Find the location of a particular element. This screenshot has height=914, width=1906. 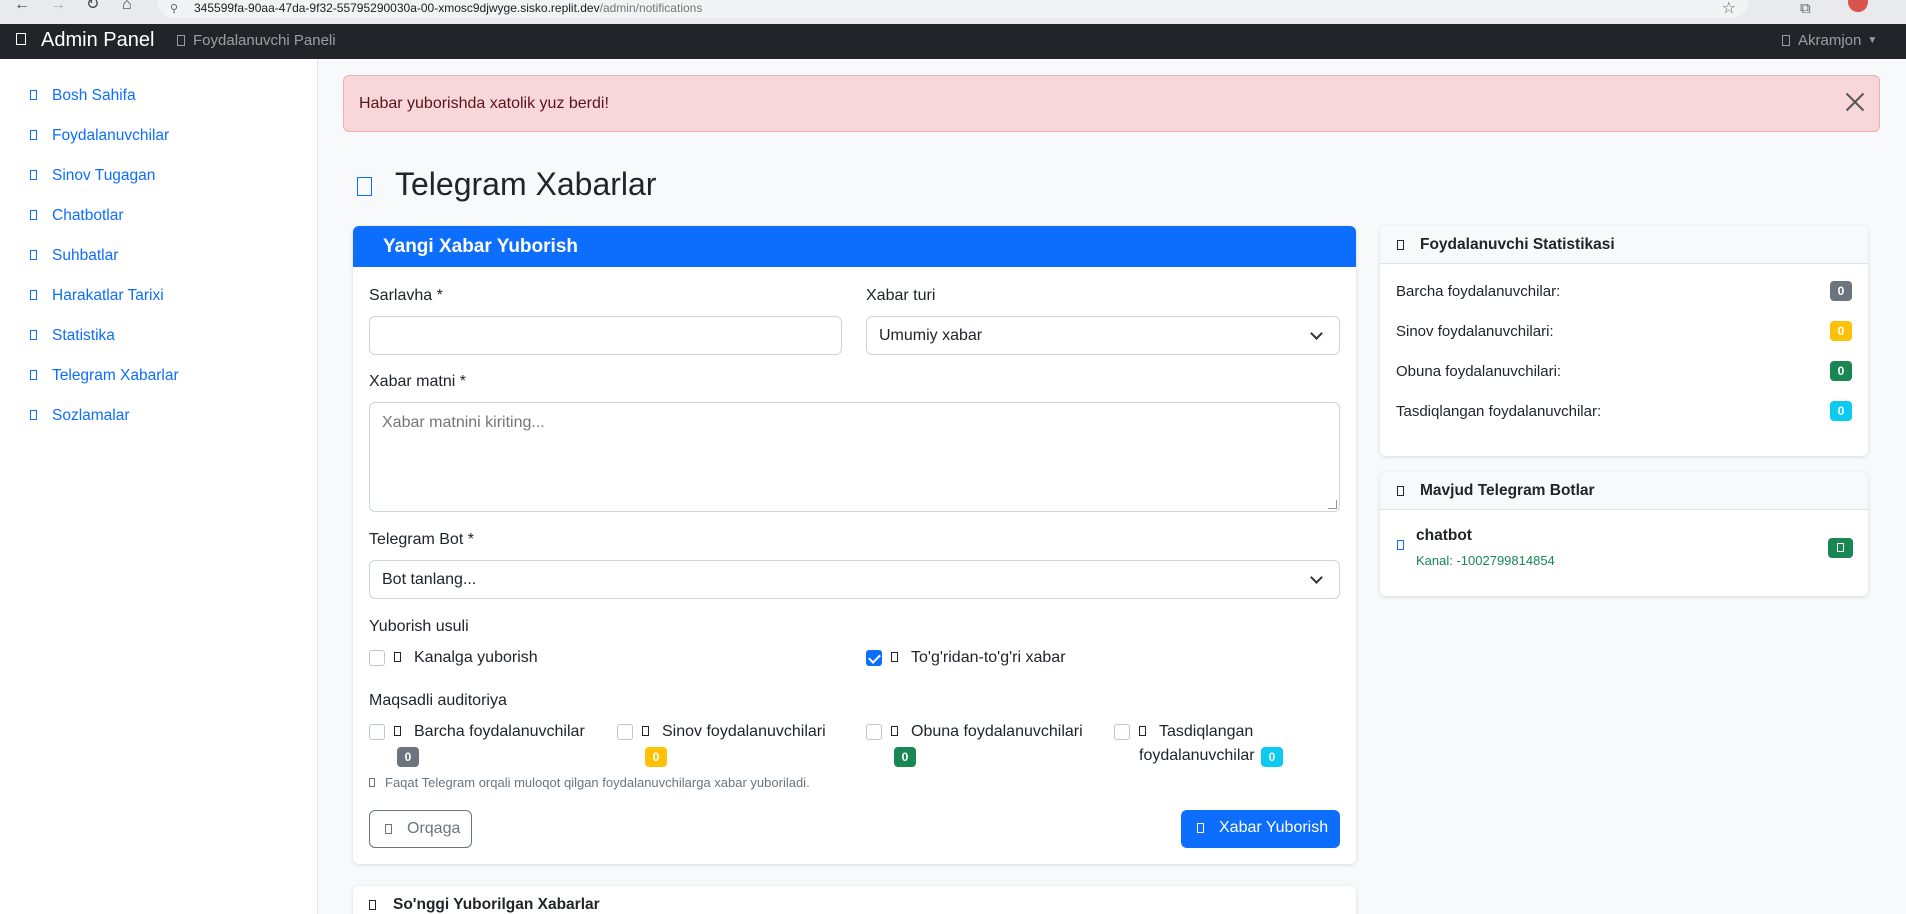

caret-down-icon: ▼ is located at coordinates (1872, 40).